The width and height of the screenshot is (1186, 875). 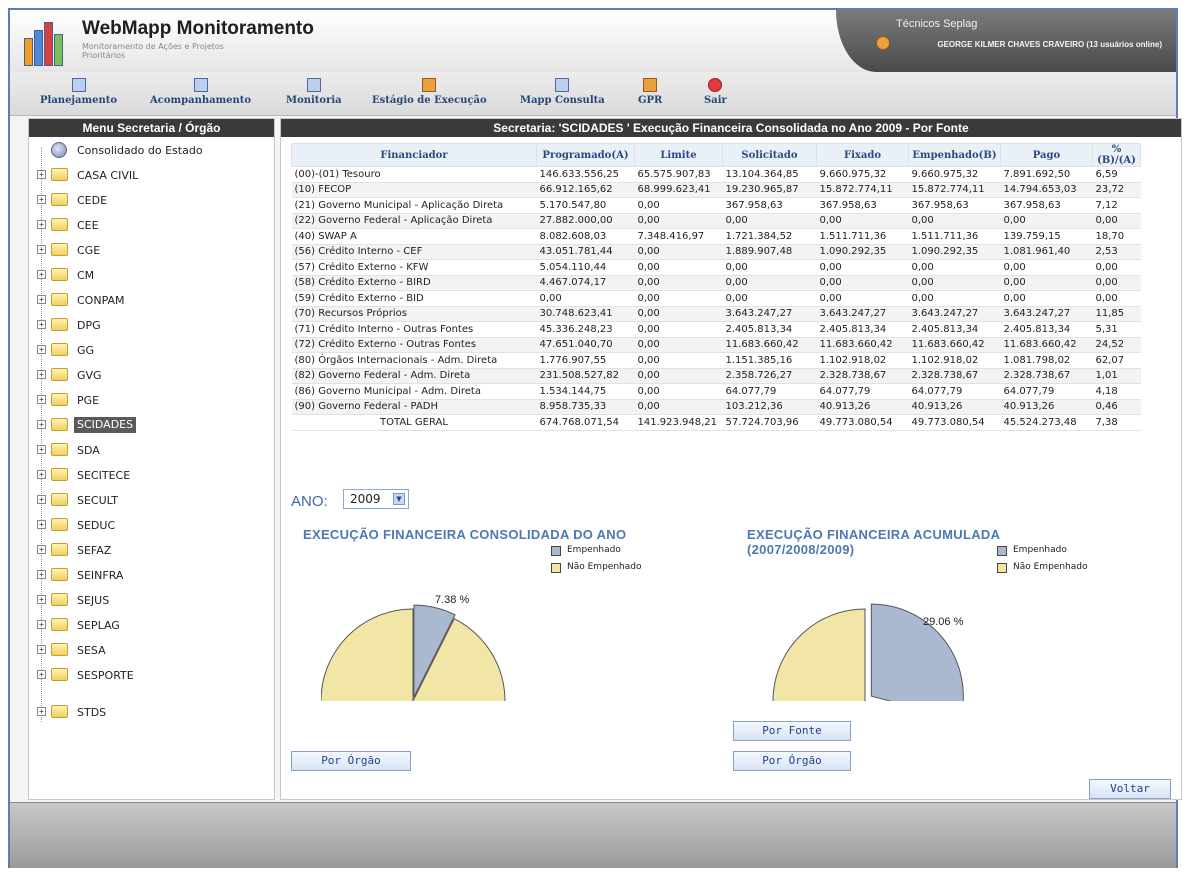 What do you see at coordinates (429, 85) in the screenshot?
I see `execution-stage-icon` at bounding box center [429, 85].